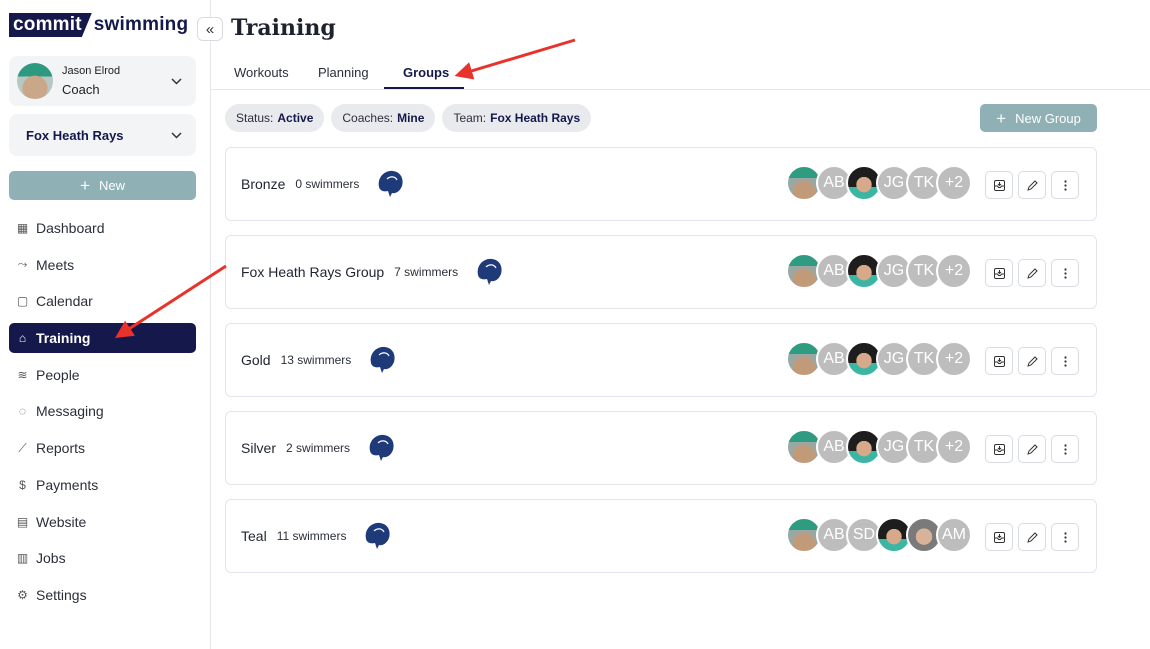 This screenshot has height=649, width=1150. What do you see at coordinates (426, 72) in the screenshot?
I see `tab-groups: Groups` at bounding box center [426, 72].